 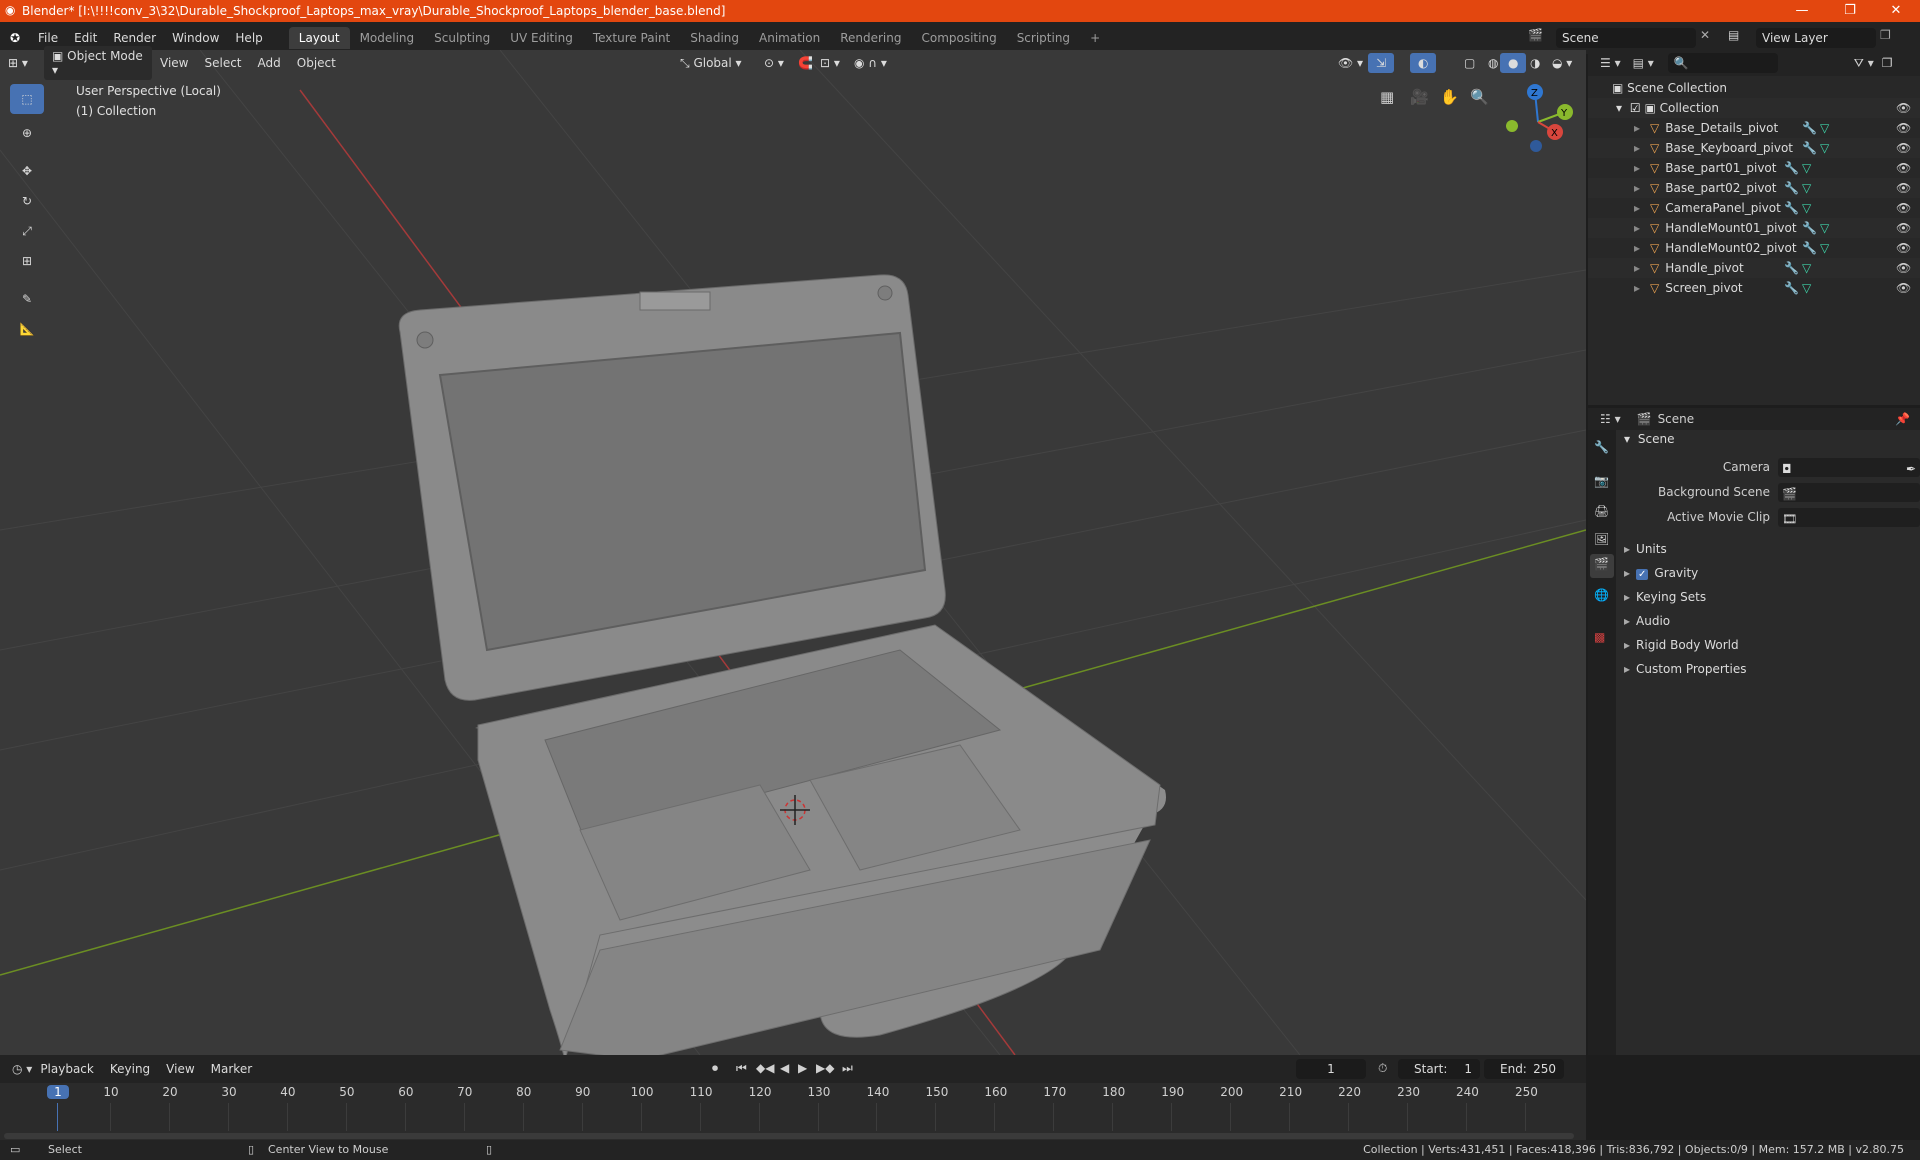 I want to click on menu-playback: Playback, so click(x=67, y=1069).